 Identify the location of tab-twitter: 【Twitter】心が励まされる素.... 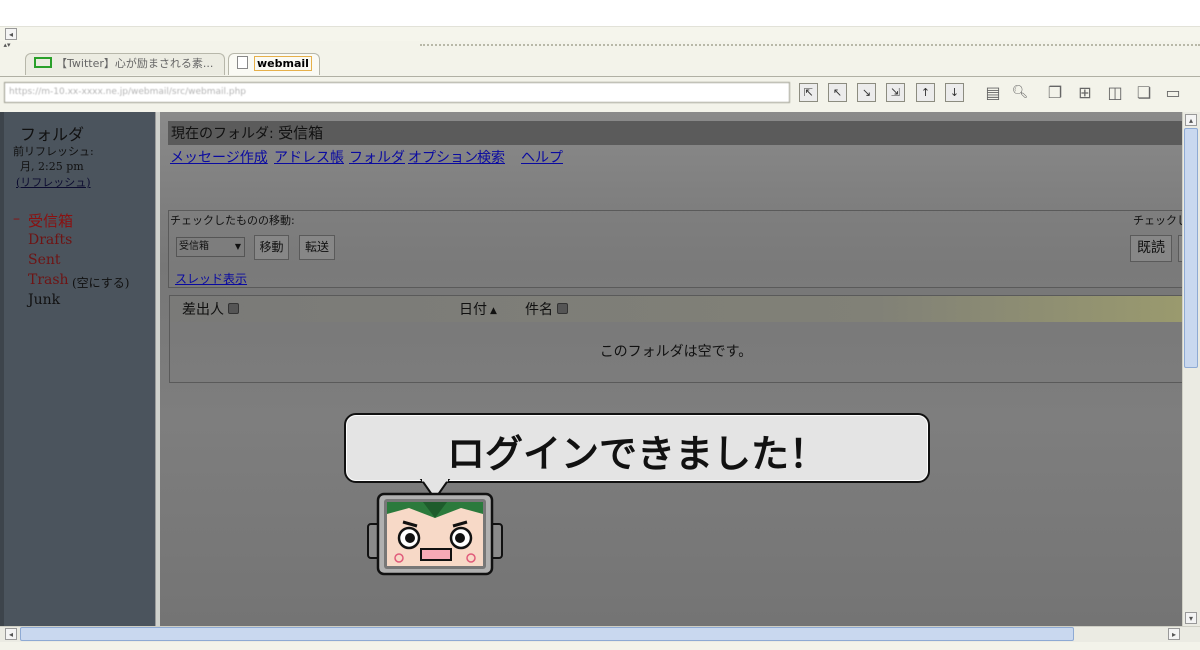
(125, 64).